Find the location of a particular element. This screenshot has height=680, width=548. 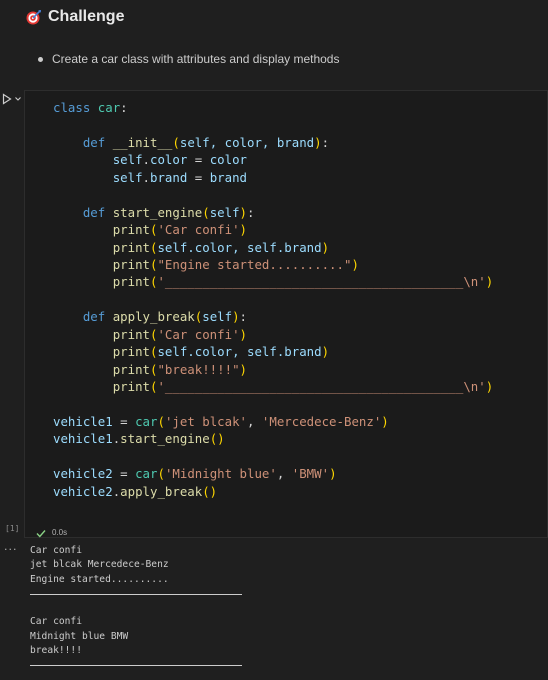

bullet-dot is located at coordinates (40, 59).